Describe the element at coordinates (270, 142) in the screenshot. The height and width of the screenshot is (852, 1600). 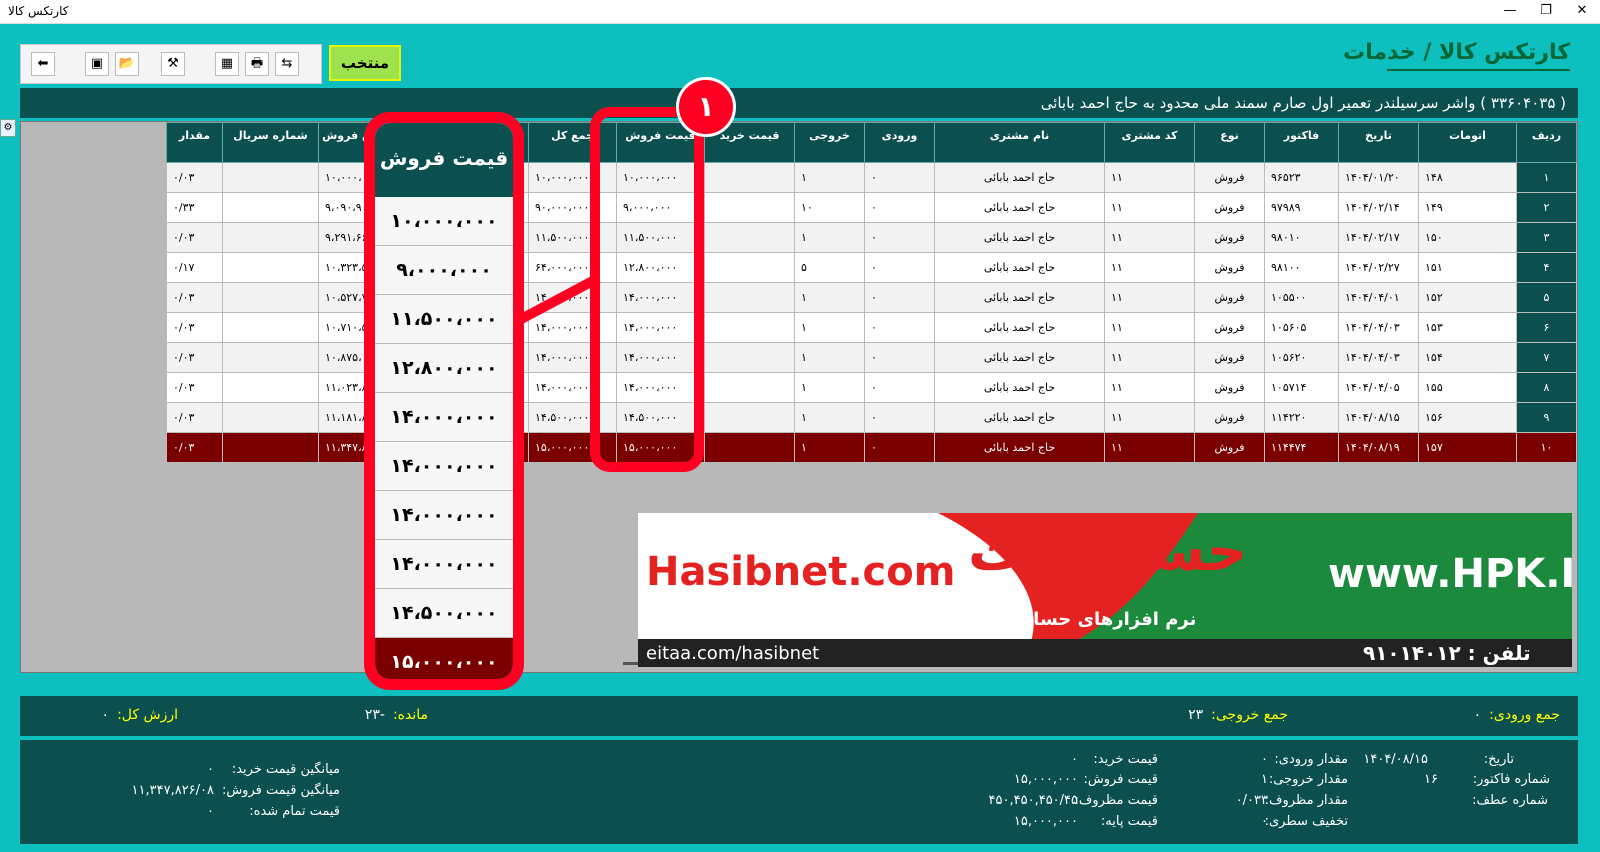
I see `column-header: شماره سریال` at that location.